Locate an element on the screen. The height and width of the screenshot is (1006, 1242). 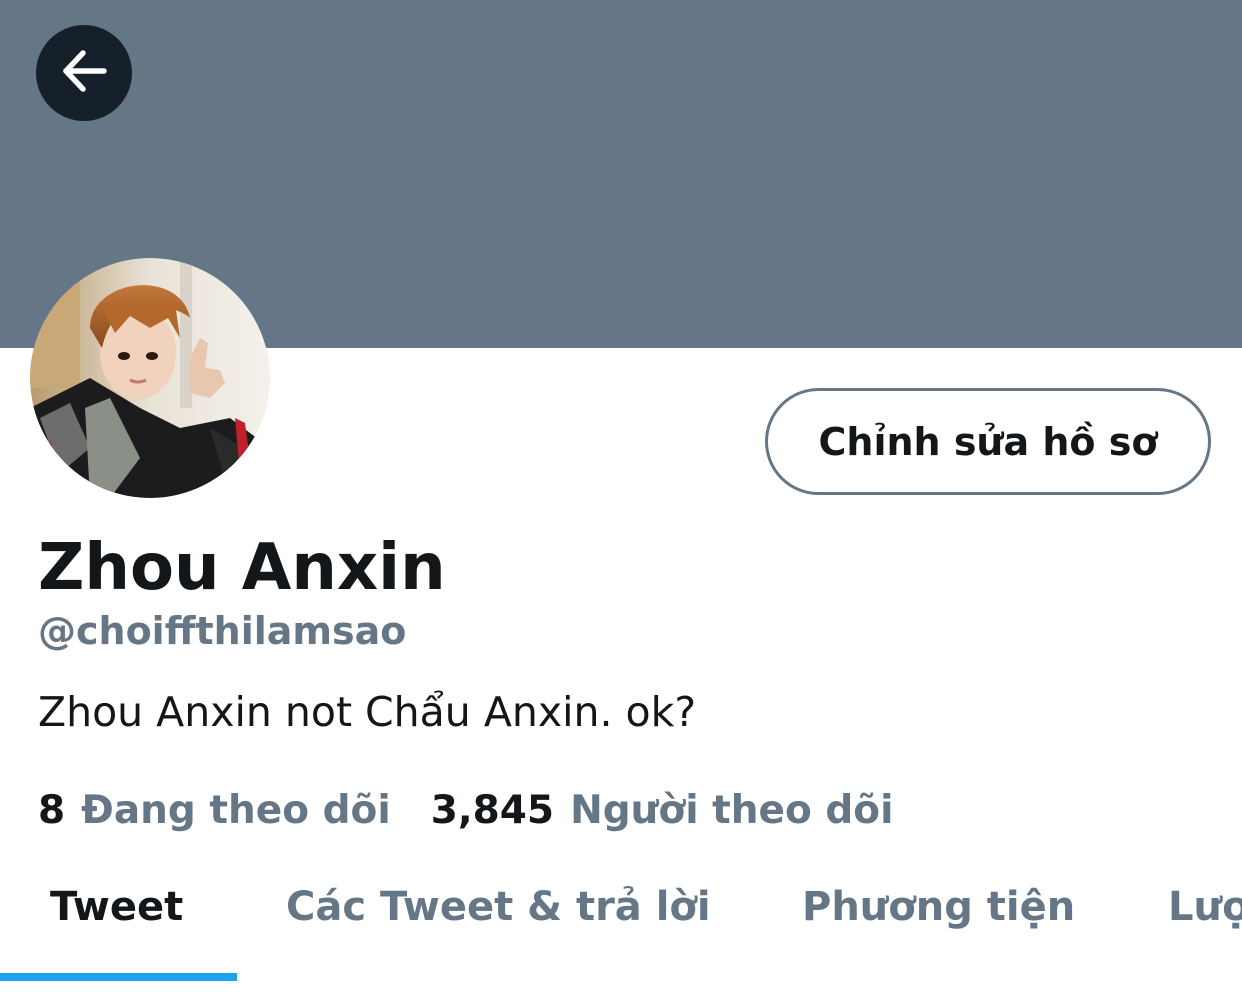
tab-tweets-replies: Các Tweet & trả lời is located at coordinates (498, 907).